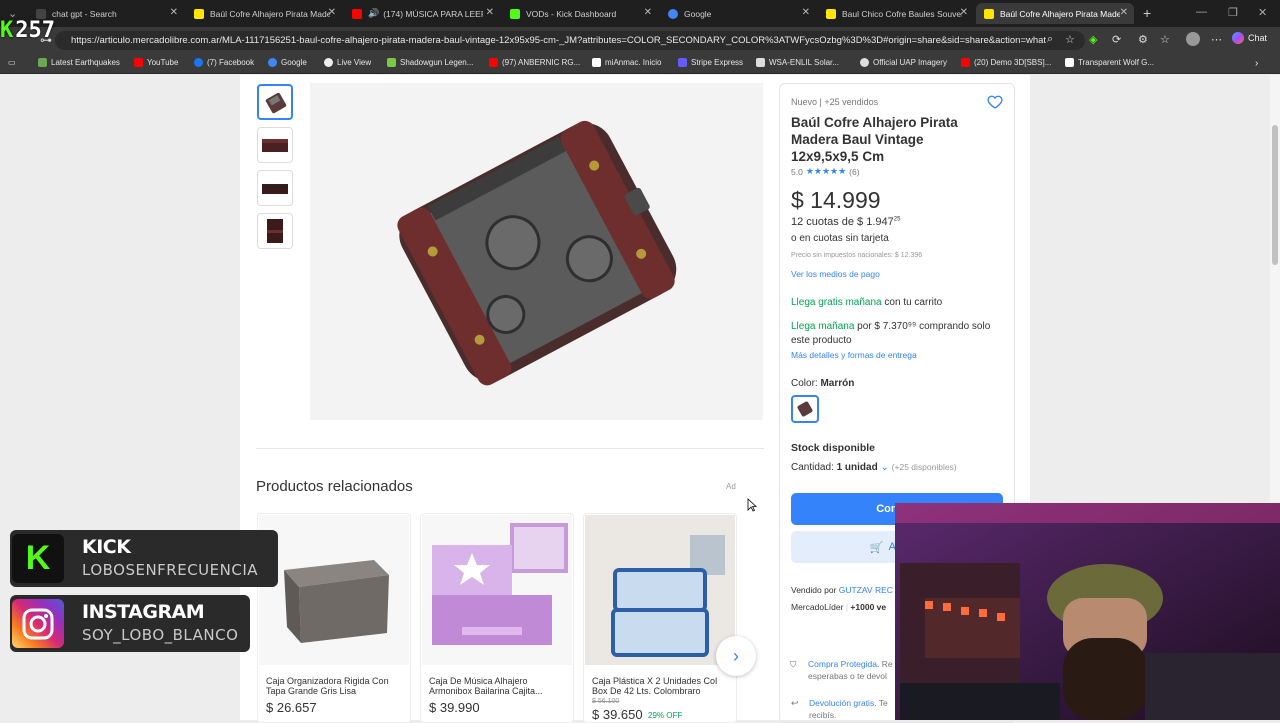  Describe the element at coordinates (224, 62) in the screenshot. I see `bookmark-facebook: (7) Facebook` at that location.